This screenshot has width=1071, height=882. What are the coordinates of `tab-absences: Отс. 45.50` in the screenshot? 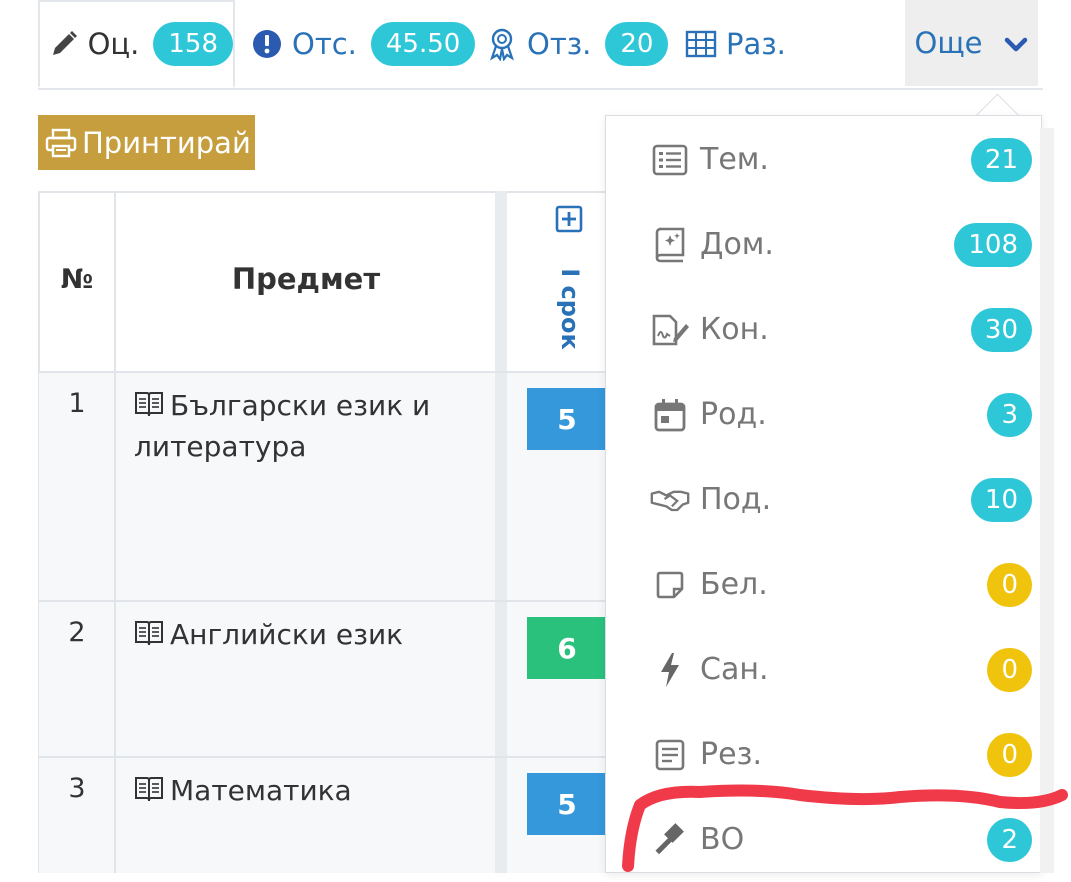 It's located at (363, 44).